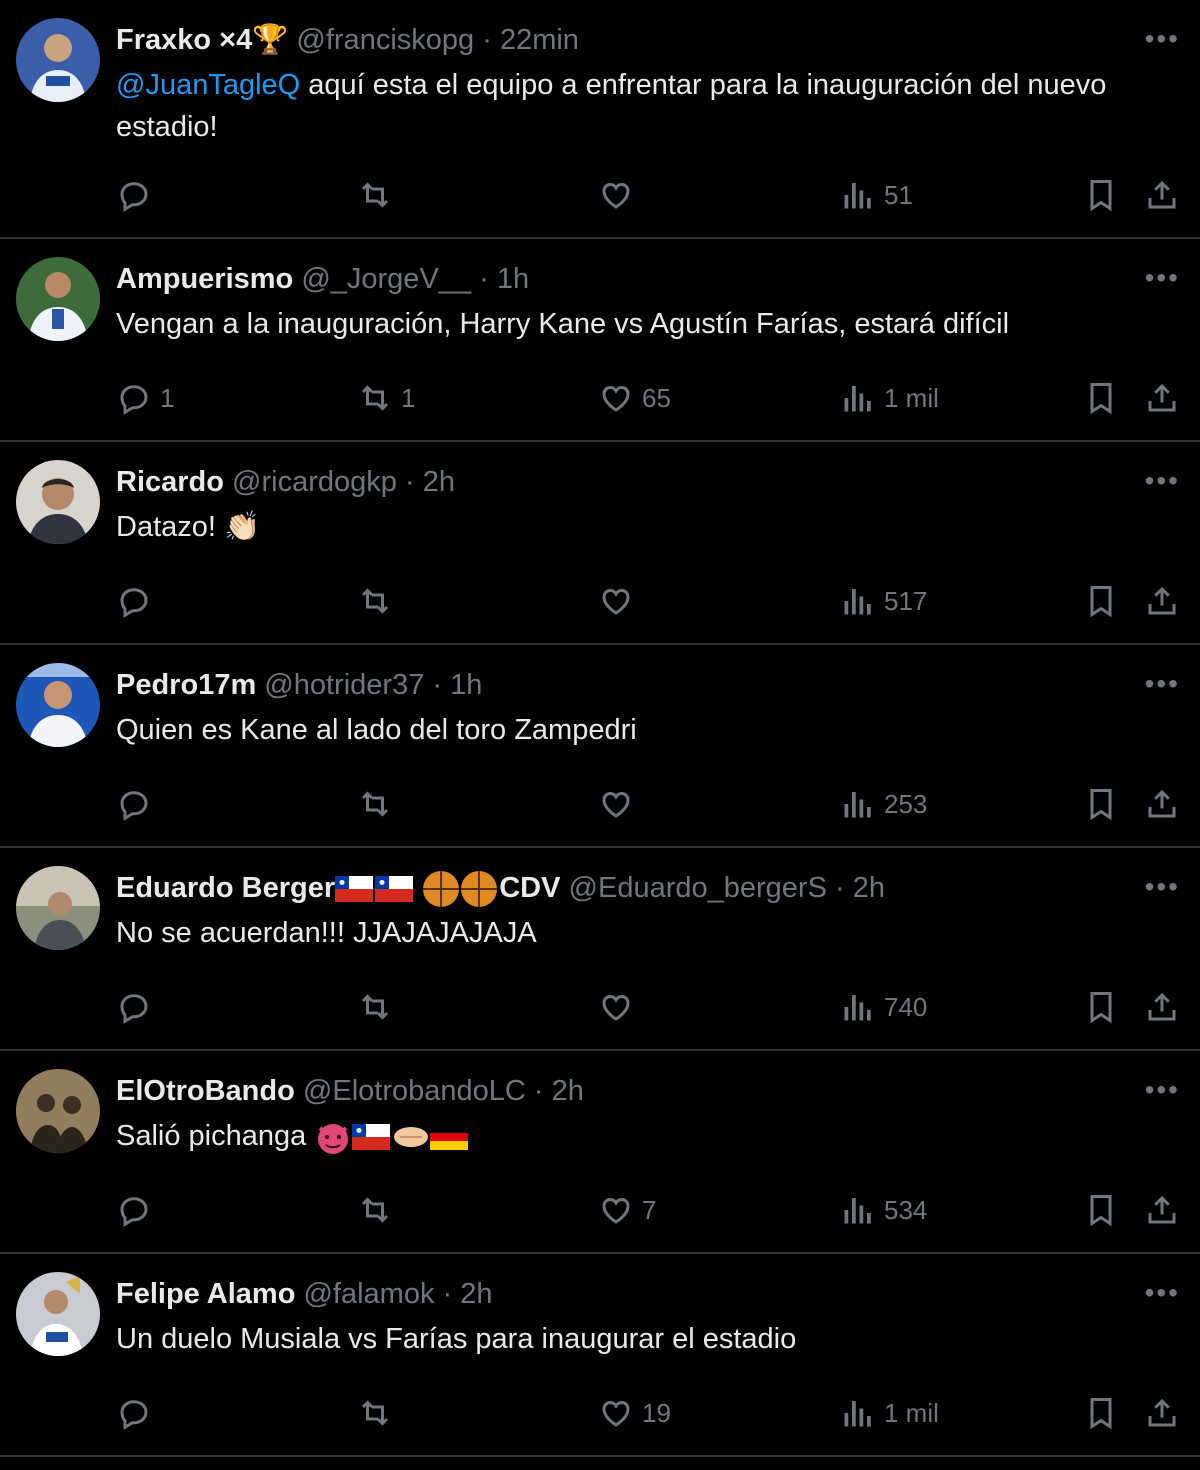 The image size is (1200, 1470). What do you see at coordinates (539, 40) in the screenshot?
I see `timestamp: 22min` at bounding box center [539, 40].